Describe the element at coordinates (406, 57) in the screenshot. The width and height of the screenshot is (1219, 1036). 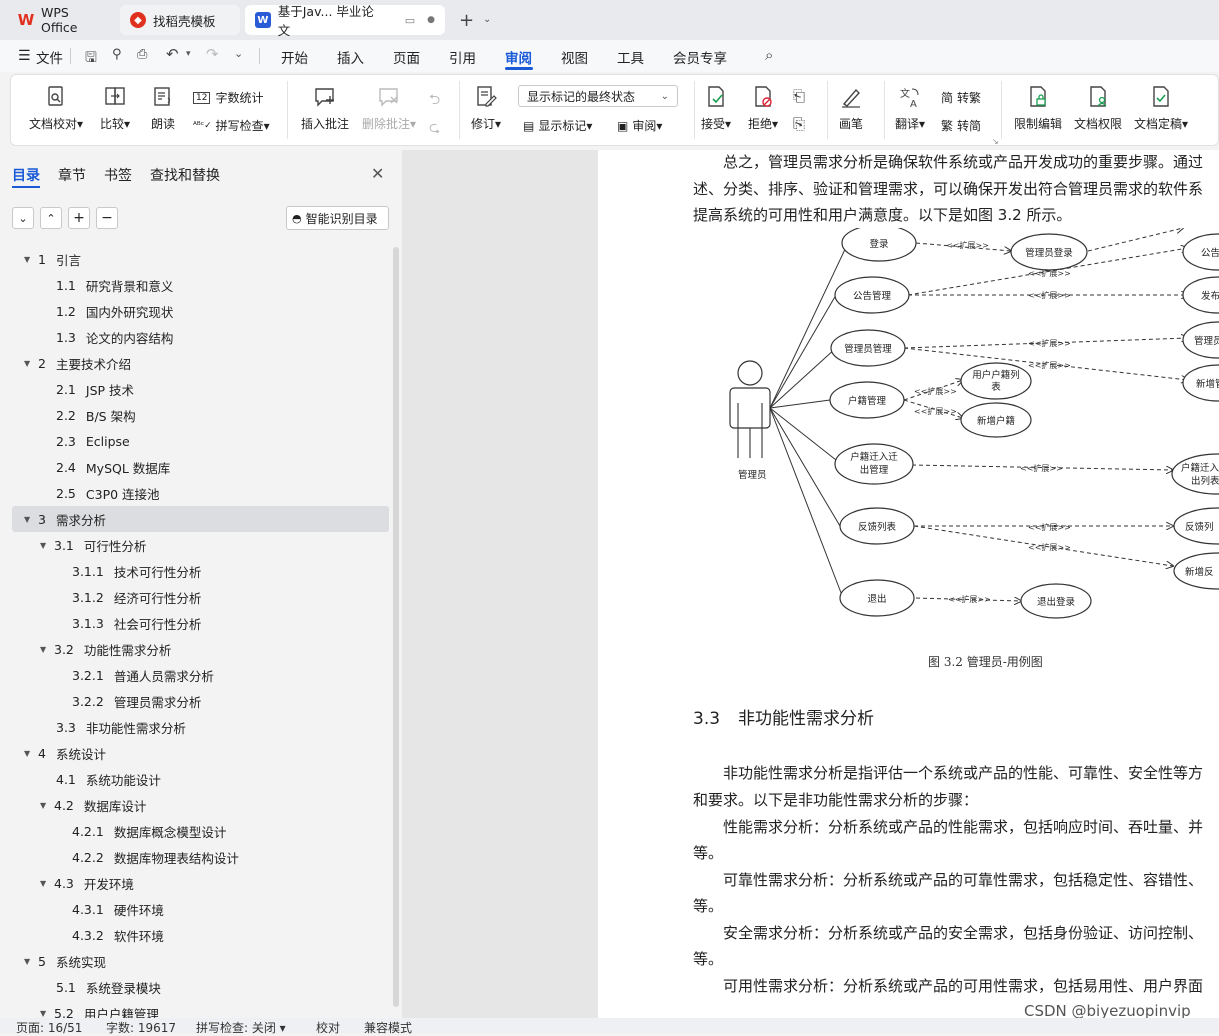
I see `menu-page: 页面` at that location.